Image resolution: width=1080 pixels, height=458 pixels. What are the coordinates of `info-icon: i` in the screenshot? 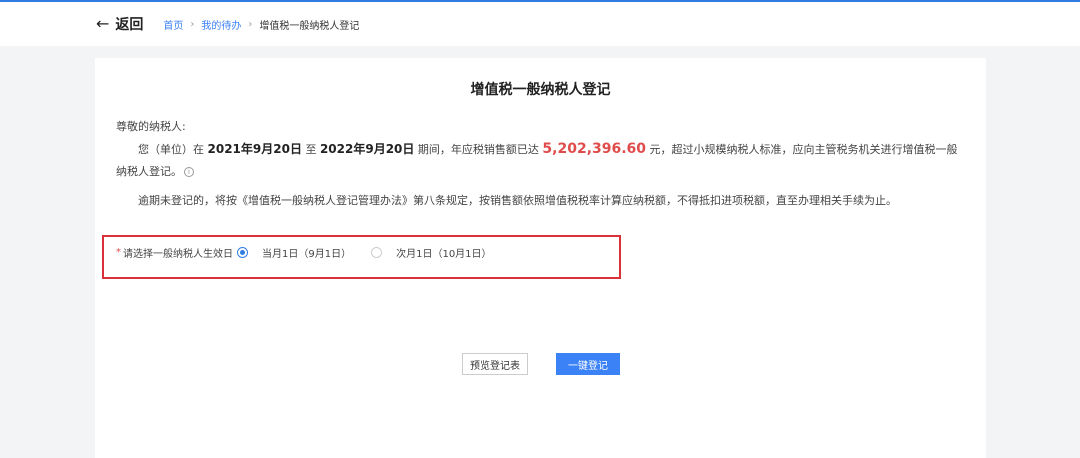 It's located at (189, 172).